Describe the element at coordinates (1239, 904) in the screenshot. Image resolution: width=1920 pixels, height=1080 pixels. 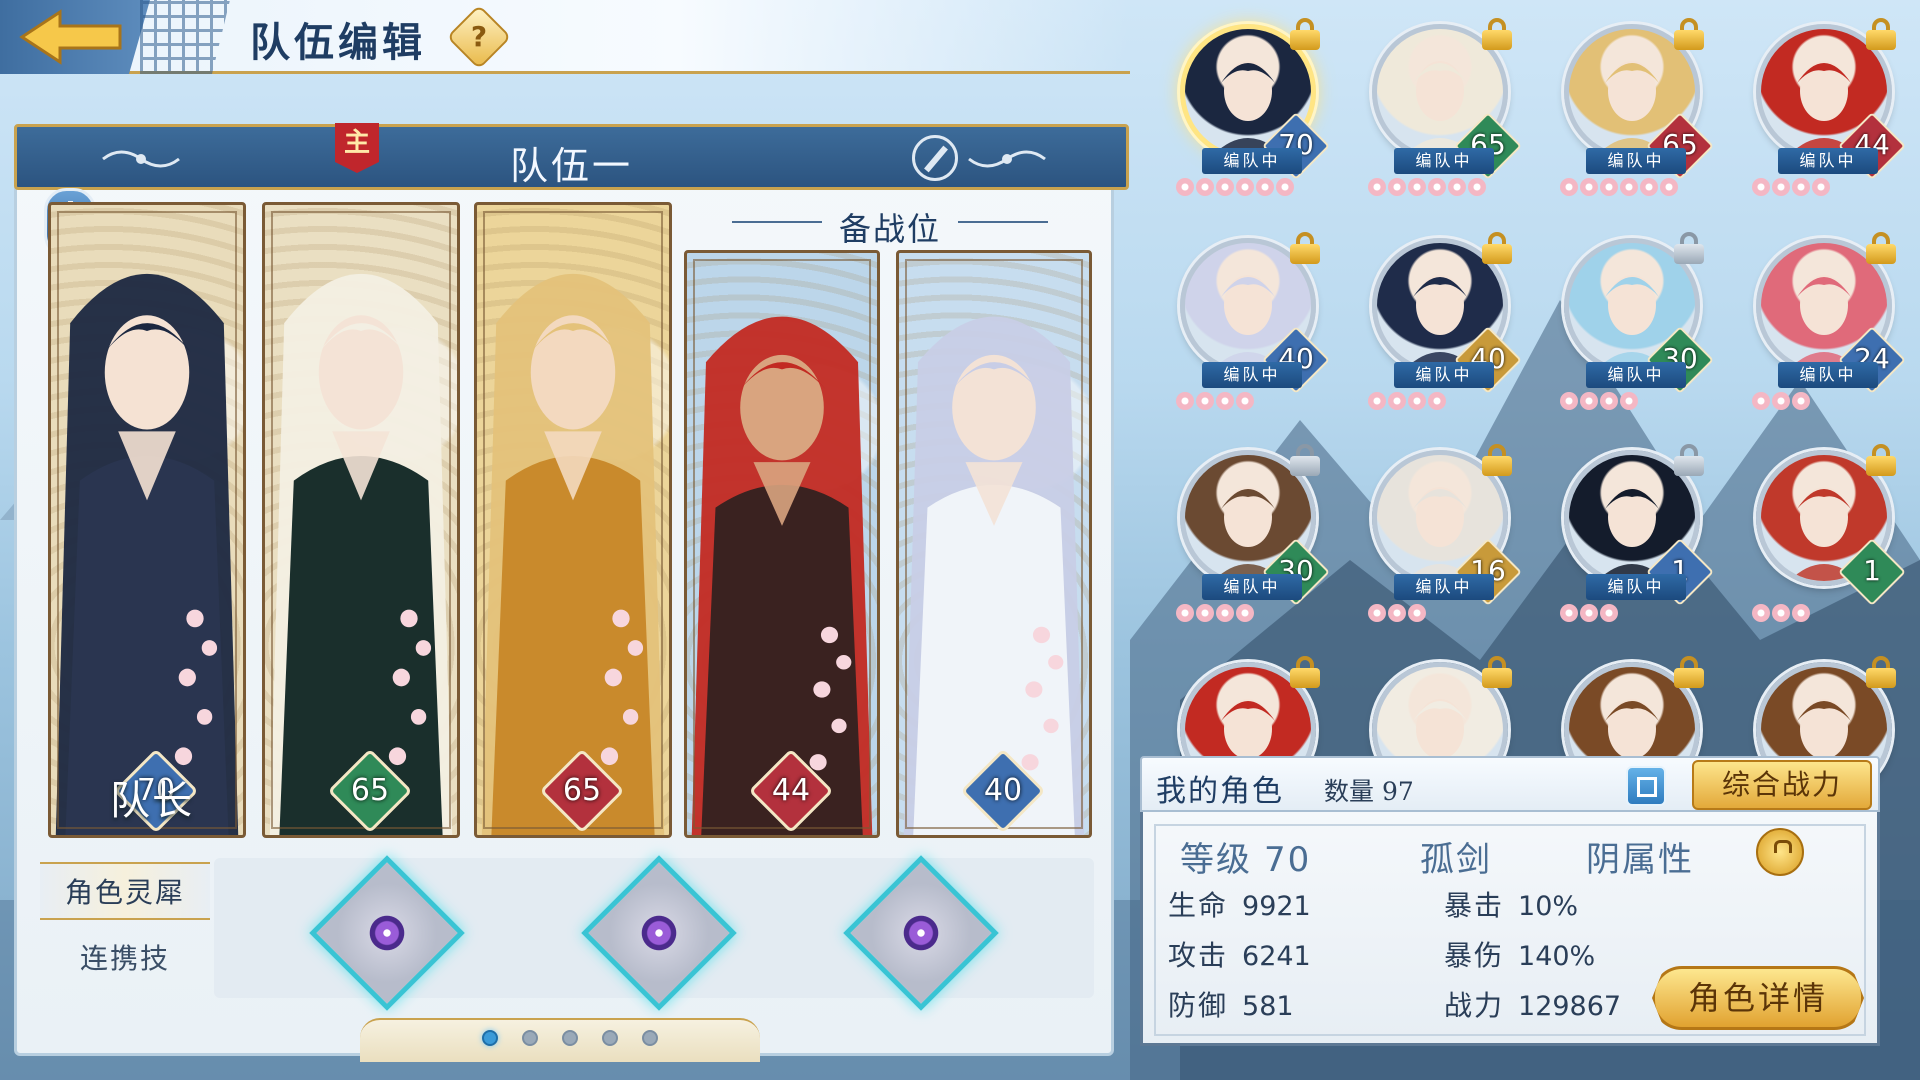
I see `stat-hp: 生命 9921` at that location.